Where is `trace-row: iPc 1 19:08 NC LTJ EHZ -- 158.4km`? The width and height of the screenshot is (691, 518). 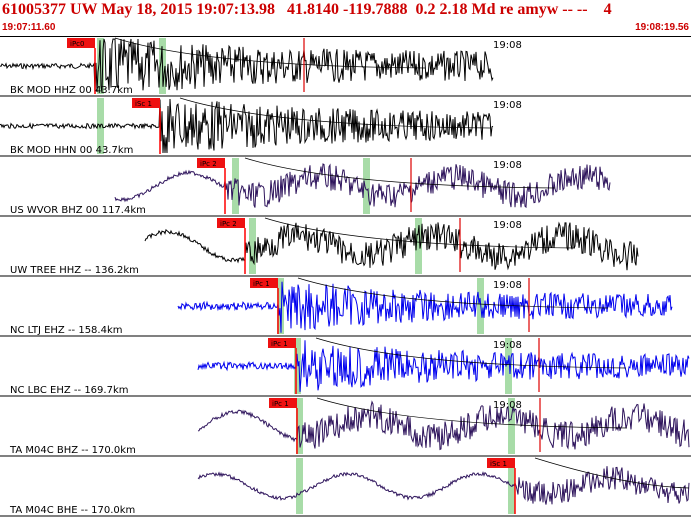
trace-row: iPc 1 19:08 NC LTJ EHZ -- 158.4km is located at coordinates (345, 307).